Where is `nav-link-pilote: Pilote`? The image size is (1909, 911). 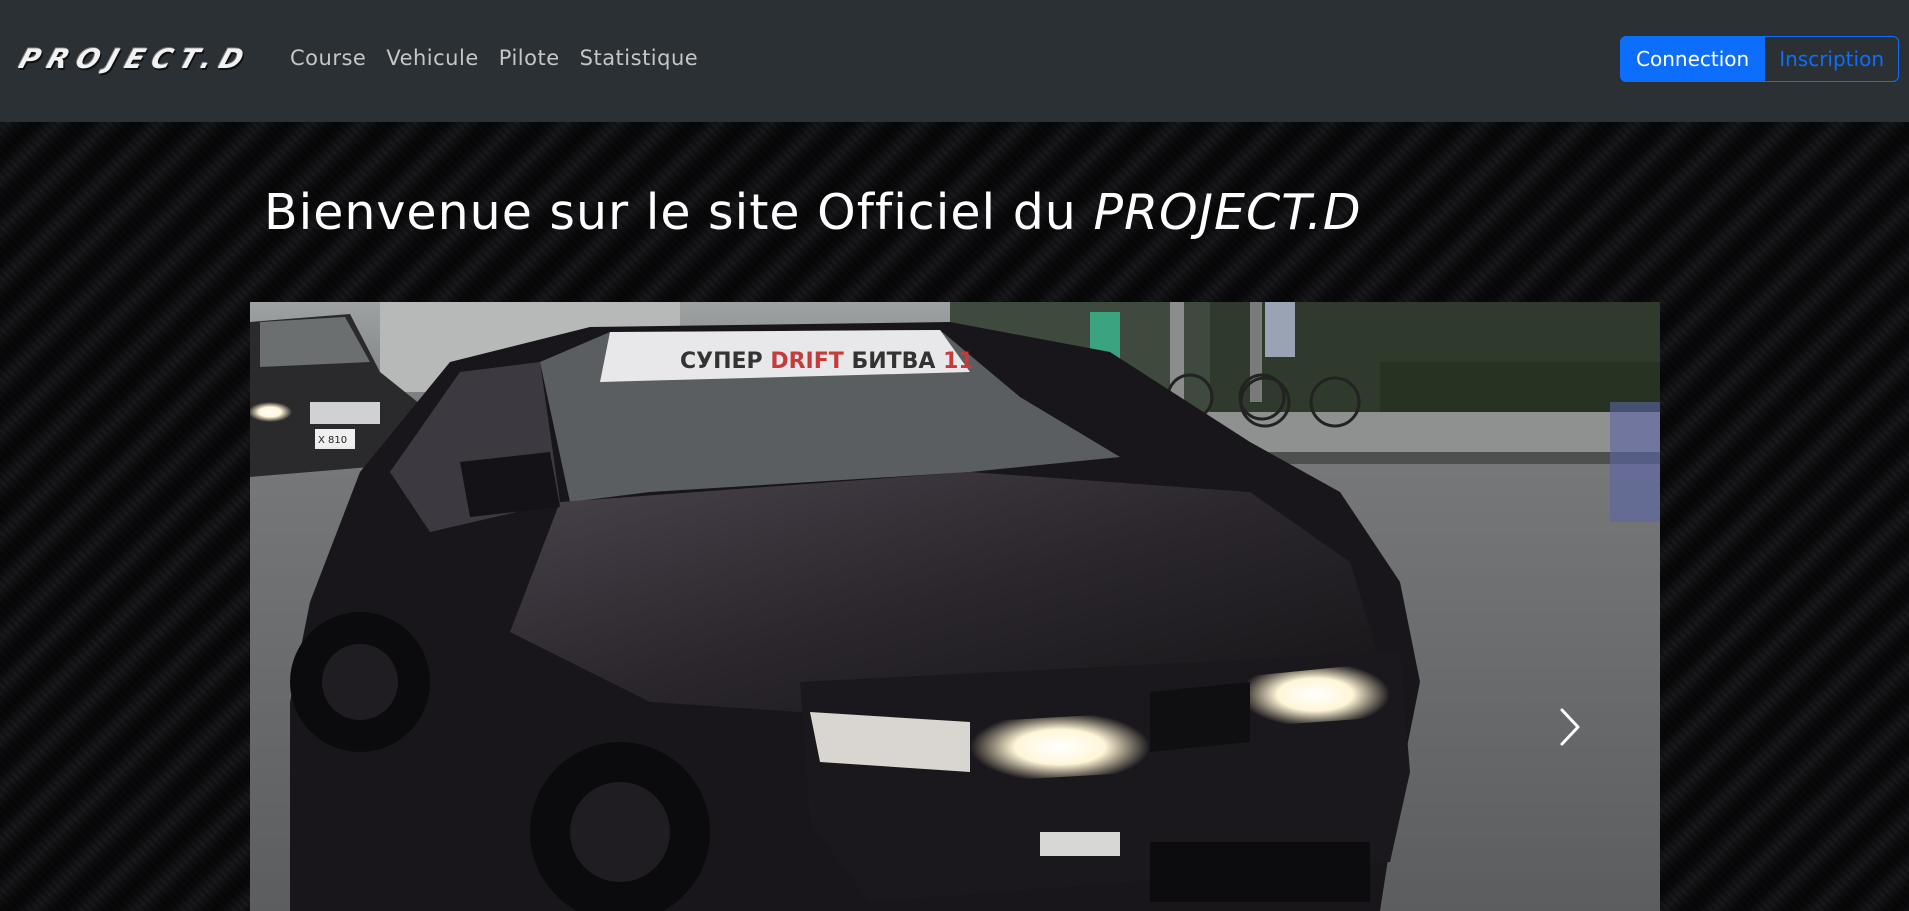
nav-link-pilote: Pilote is located at coordinates (529, 58).